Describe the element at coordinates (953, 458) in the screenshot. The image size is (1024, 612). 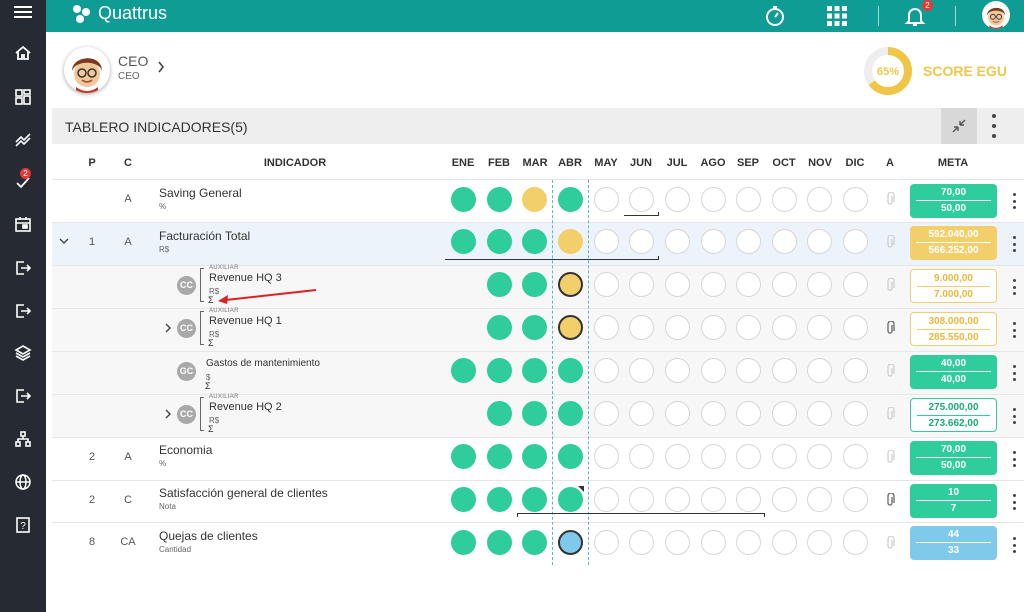
I see `meta-box: 70,00 50,00` at that location.